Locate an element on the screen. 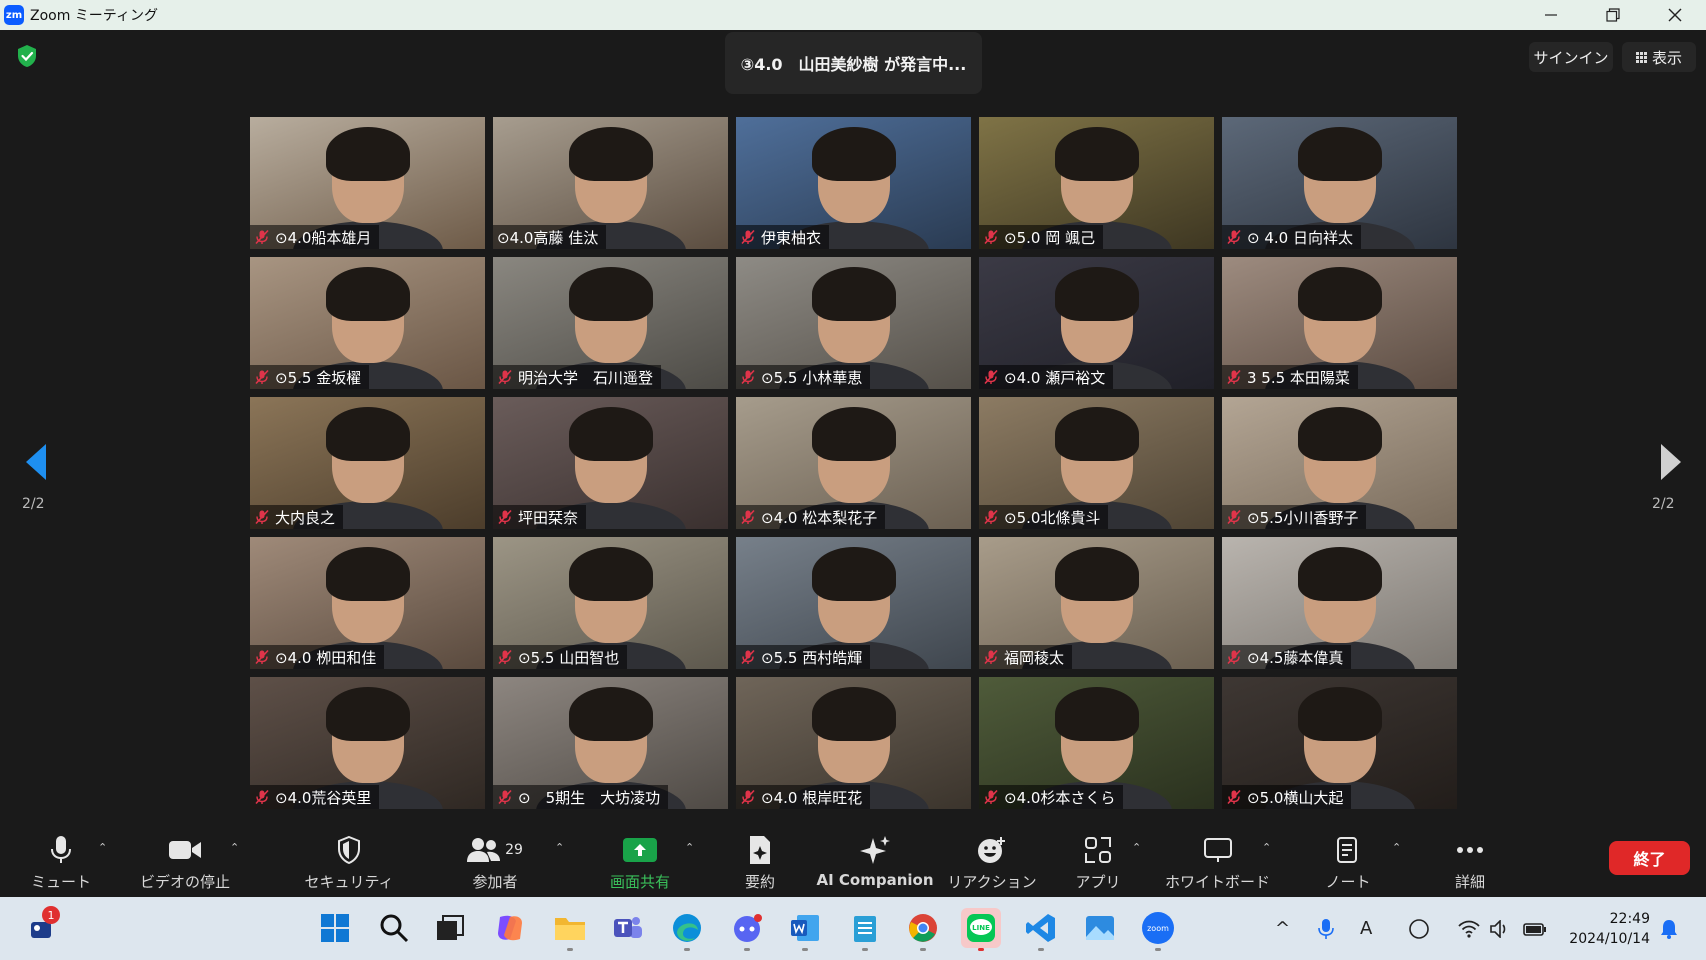 This screenshot has height=960, width=1706. participant-video-tile: 大内良之 is located at coordinates (367, 463).